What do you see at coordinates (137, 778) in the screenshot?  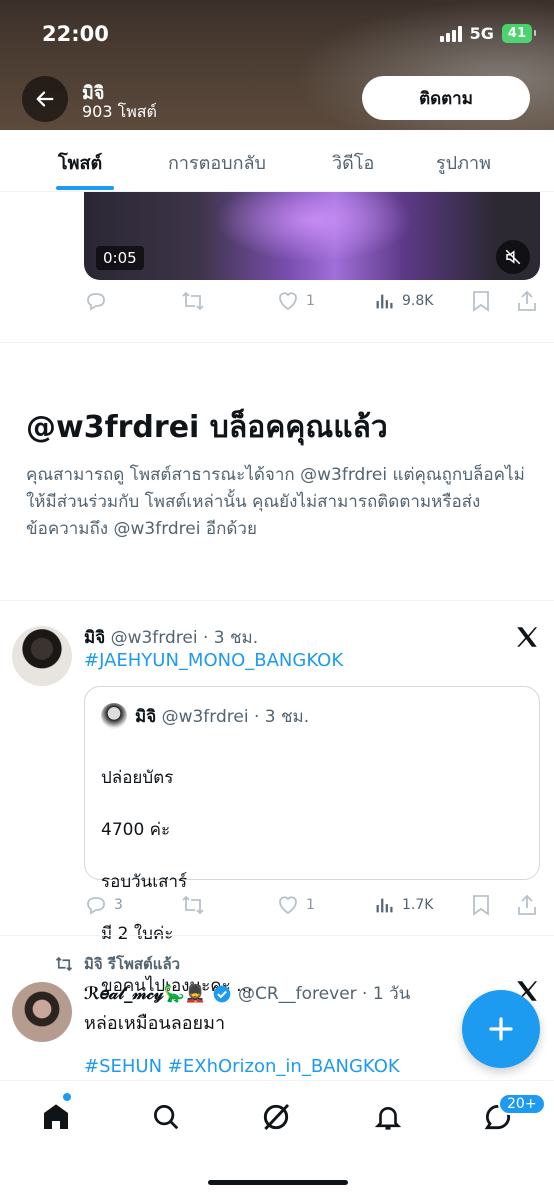 I see `quote-line: ปล่อยบัตร` at bounding box center [137, 778].